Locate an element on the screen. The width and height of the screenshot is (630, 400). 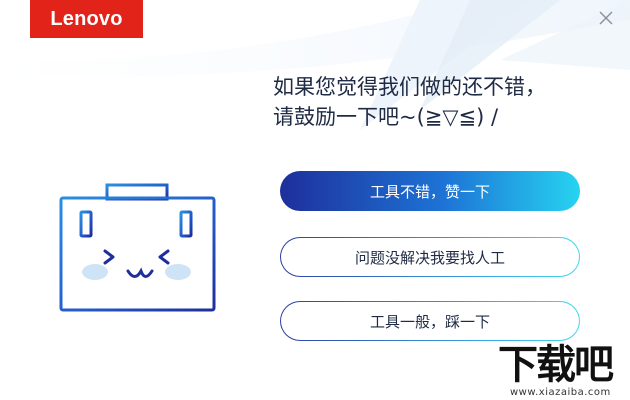
watermark-url: www.xiazaiba.com is located at coordinates (560, 392).